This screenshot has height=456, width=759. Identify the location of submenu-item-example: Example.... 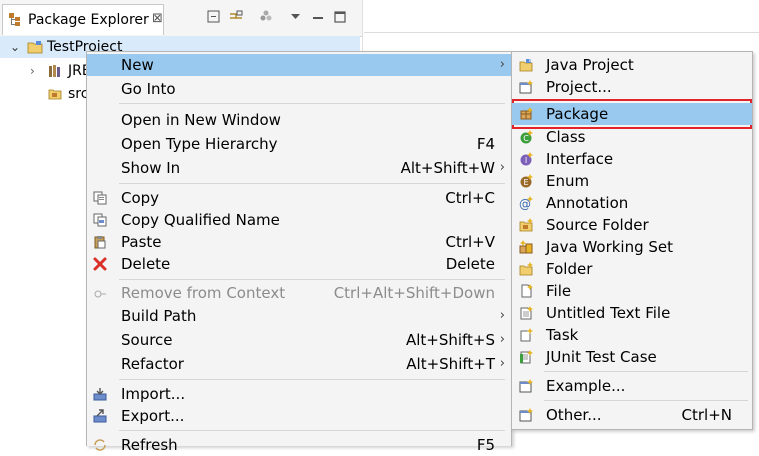
(632, 386).